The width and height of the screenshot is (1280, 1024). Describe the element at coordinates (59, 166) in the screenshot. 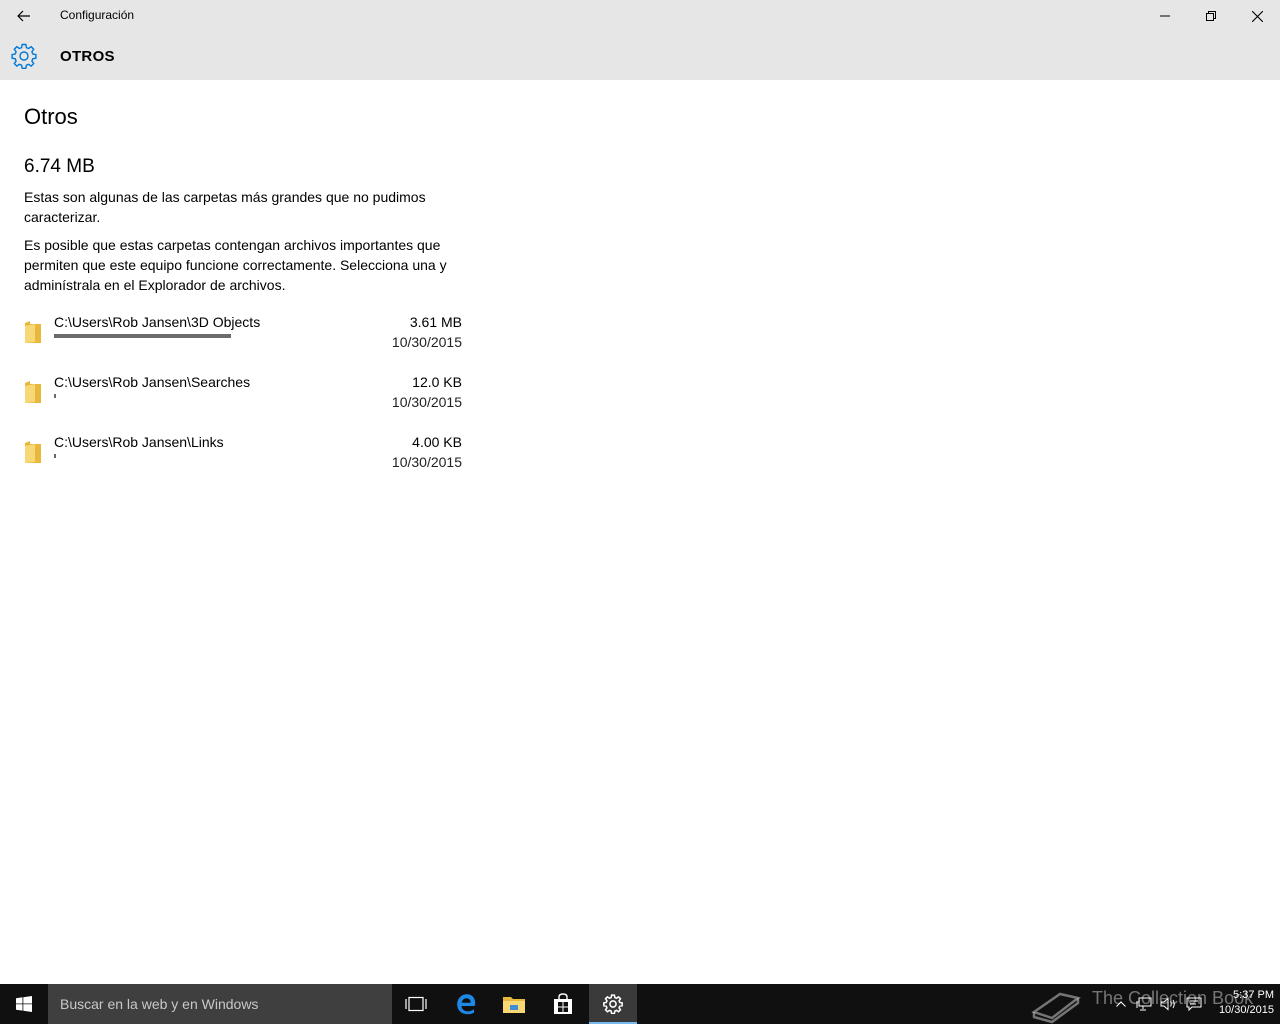

I see `total-size: 6.74 MB` at that location.